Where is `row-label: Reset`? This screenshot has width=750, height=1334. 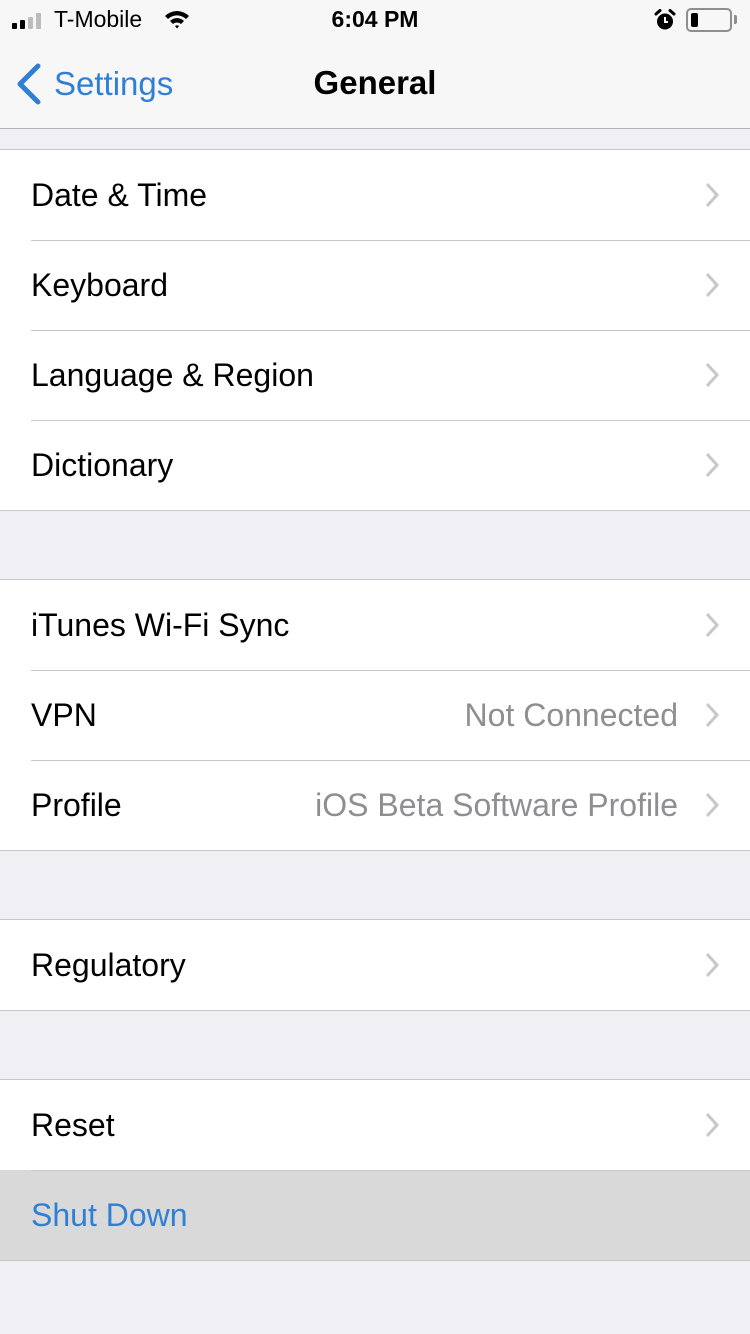 row-label: Reset is located at coordinates (73, 1124).